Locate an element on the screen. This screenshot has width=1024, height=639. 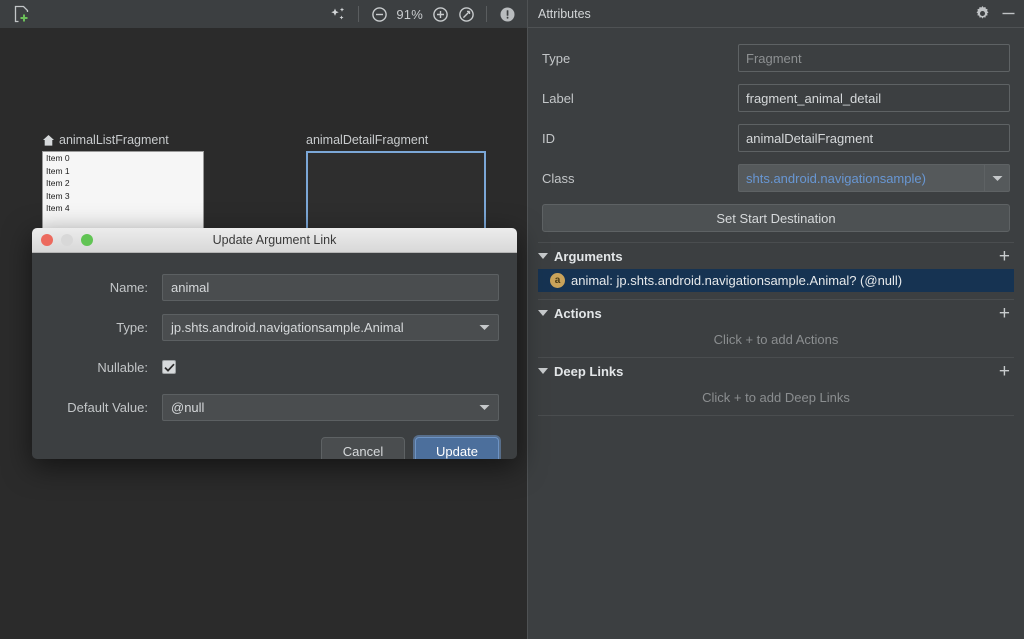
preview-list-item: Item 4 is located at coordinates (58, 208).